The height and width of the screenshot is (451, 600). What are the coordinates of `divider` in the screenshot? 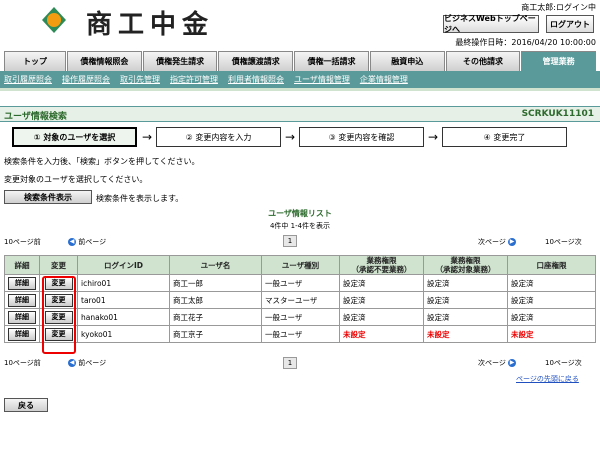 It's located at (300, 89).